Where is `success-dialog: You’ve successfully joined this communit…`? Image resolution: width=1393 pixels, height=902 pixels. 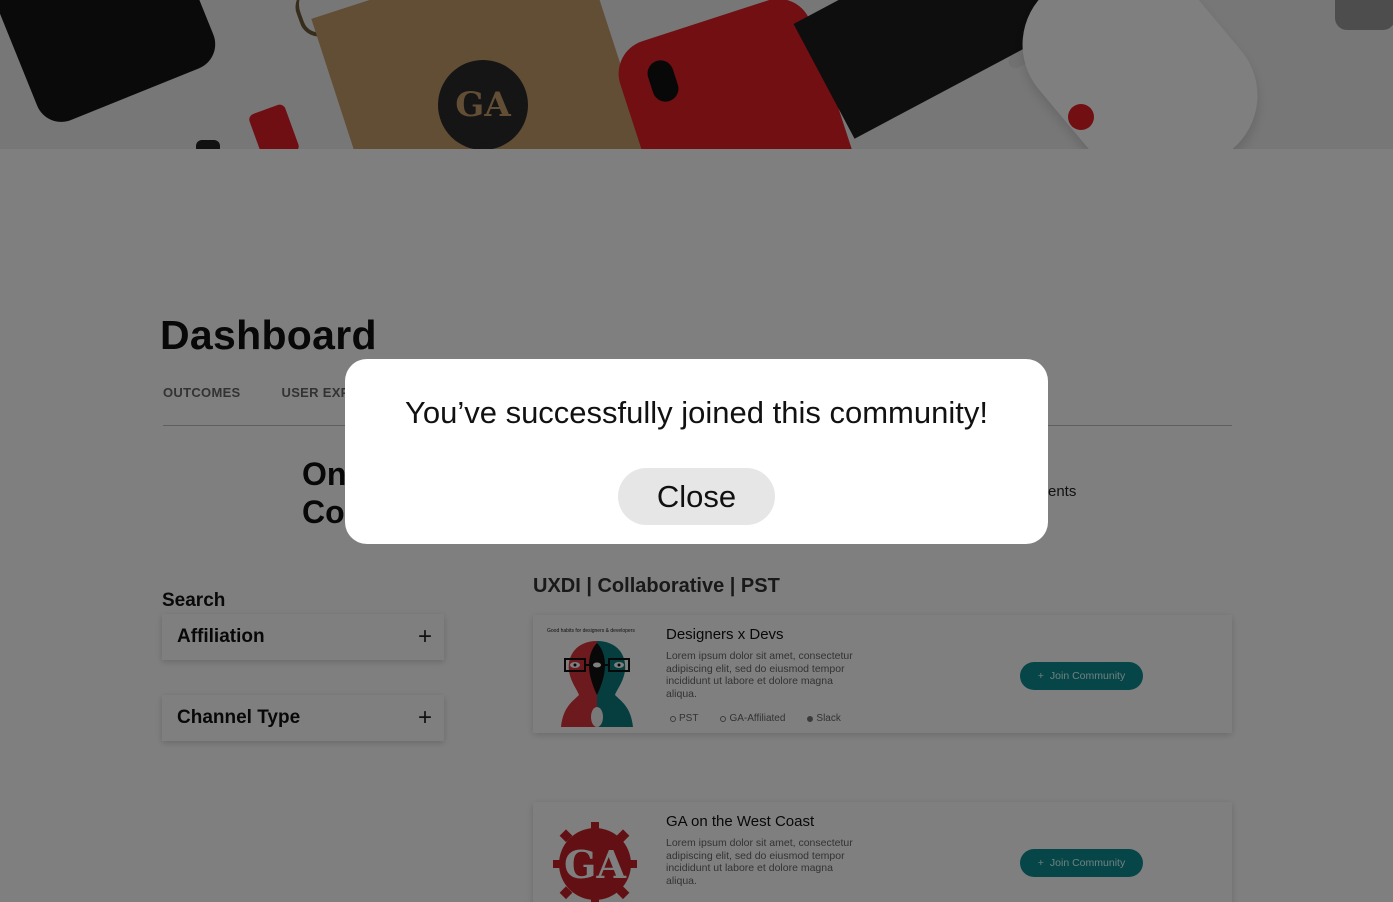 success-dialog: You’ve successfully joined this communit… is located at coordinates (696, 451).